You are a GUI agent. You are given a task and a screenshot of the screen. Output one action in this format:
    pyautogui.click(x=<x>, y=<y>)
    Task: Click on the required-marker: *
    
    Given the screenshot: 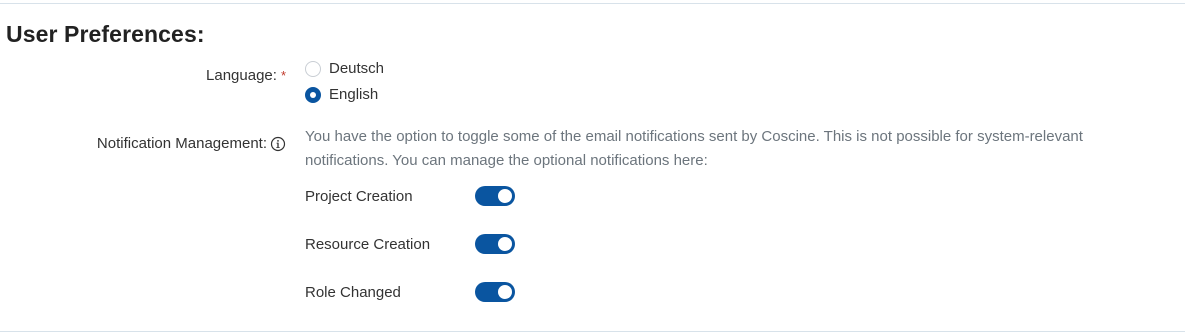 What is the action you would take?
    pyautogui.click(x=283, y=75)
    